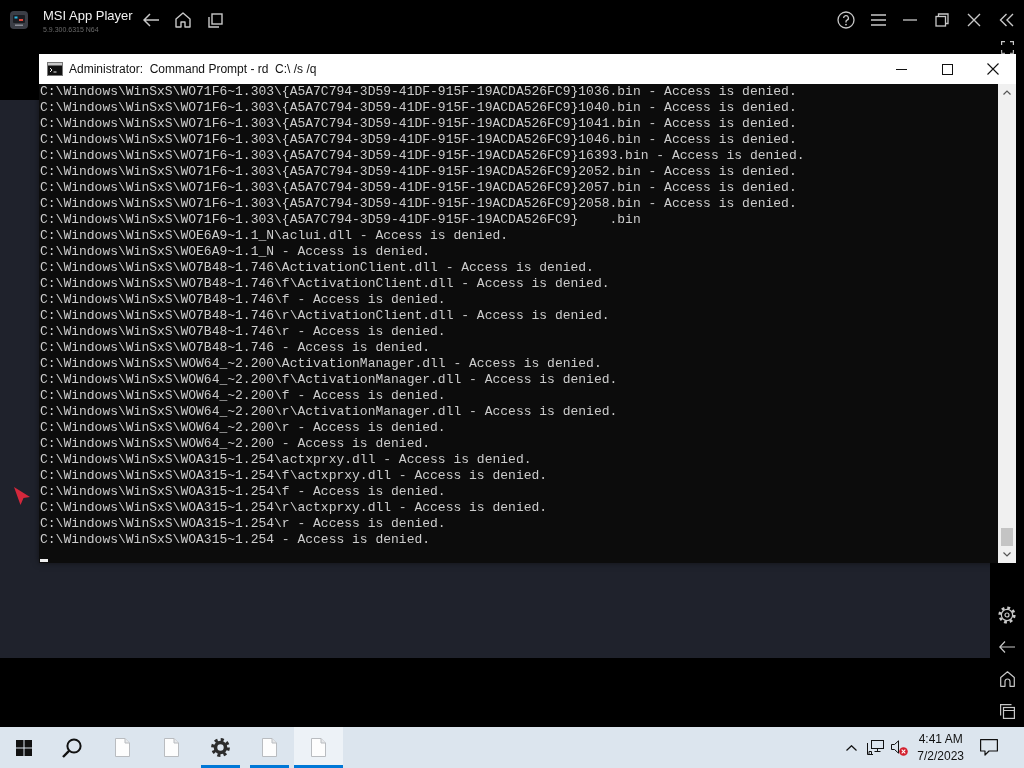 This screenshot has height=768, width=1024. Describe the element at coordinates (418, 108) in the screenshot. I see `console-line: C:\Windows\WinSxS\WO71F6~1.303\{A5A7C794-3D59-41DF-915F-19ACDA526FC9}1040.bin - Access is denied.` at that location.